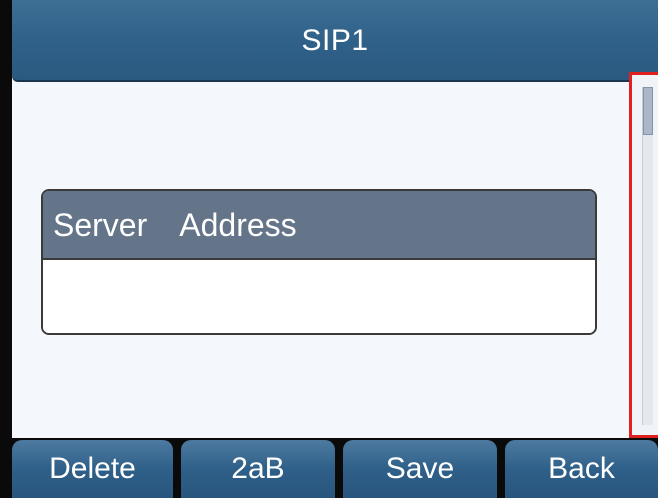 The height and width of the screenshot is (498, 658). I want to click on input-mode-softkey: 2aB, so click(258, 469).